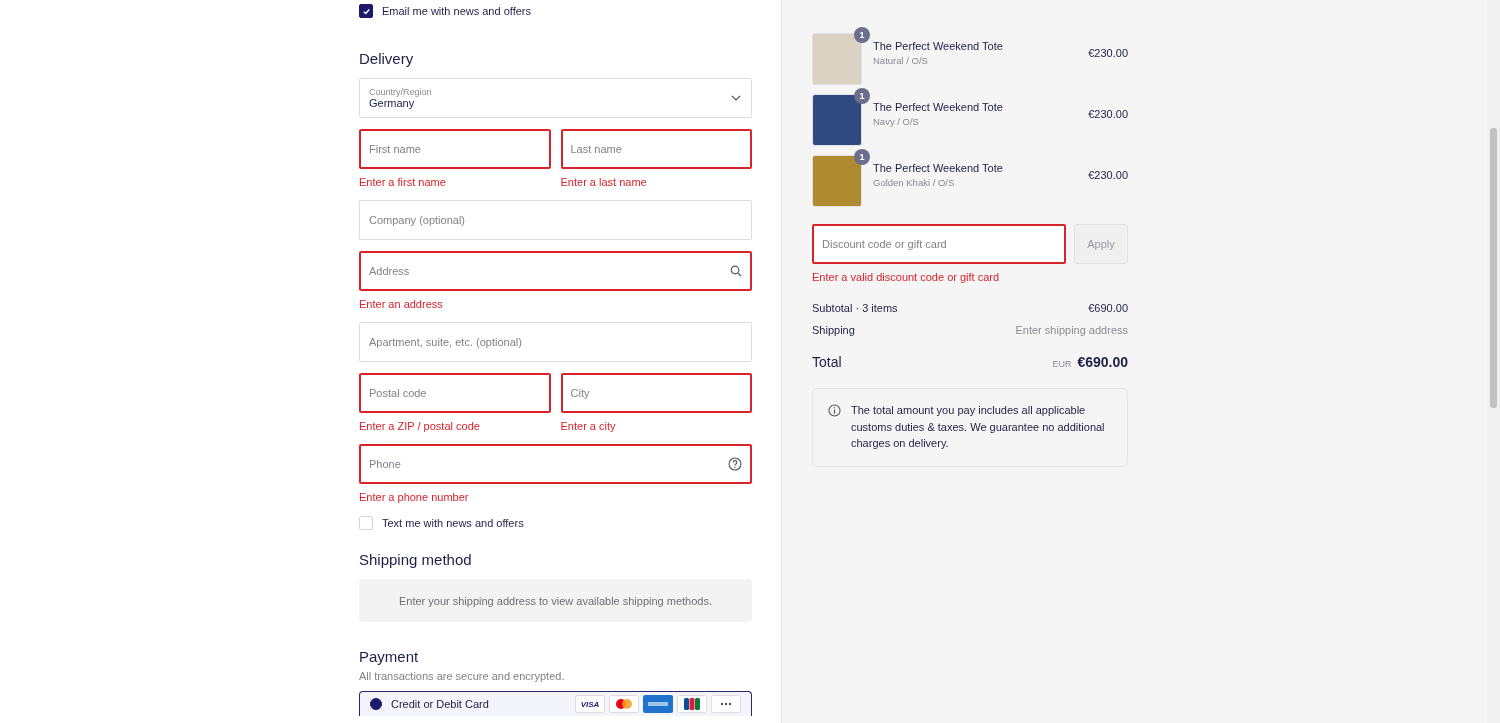  Describe the element at coordinates (590, 704) in the screenshot. I see `visa-card-icon: VISA` at that location.